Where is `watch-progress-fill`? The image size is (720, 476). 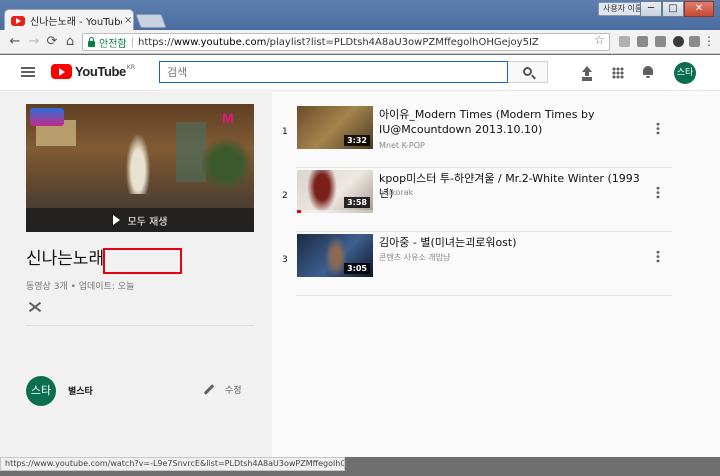 watch-progress-fill is located at coordinates (299, 211).